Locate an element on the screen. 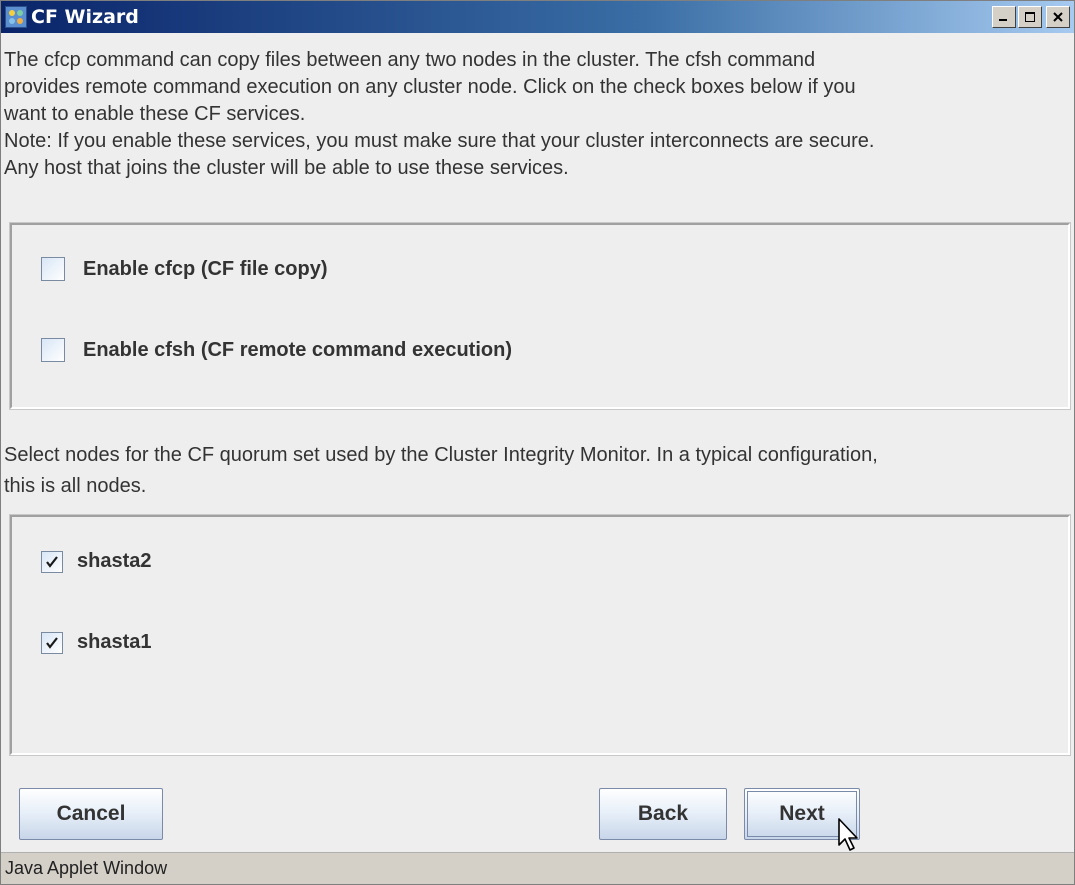  window-controls is located at coordinates (1031, 17).